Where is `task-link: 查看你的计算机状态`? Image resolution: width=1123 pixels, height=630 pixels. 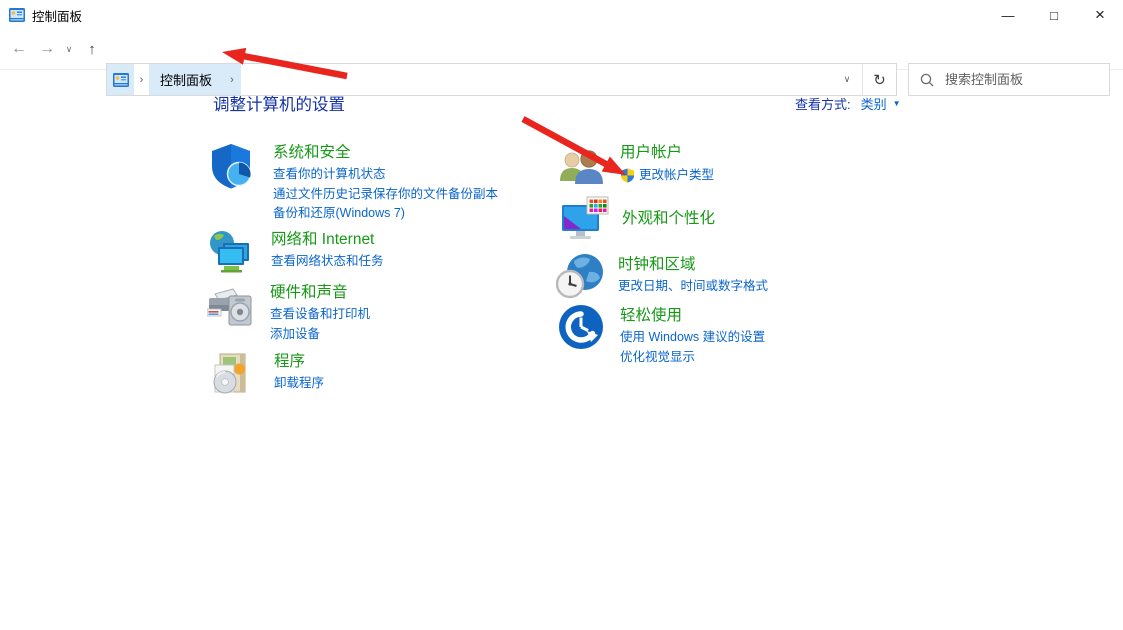
task-link: 查看你的计算机状态 is located at coordinates (385, 175).